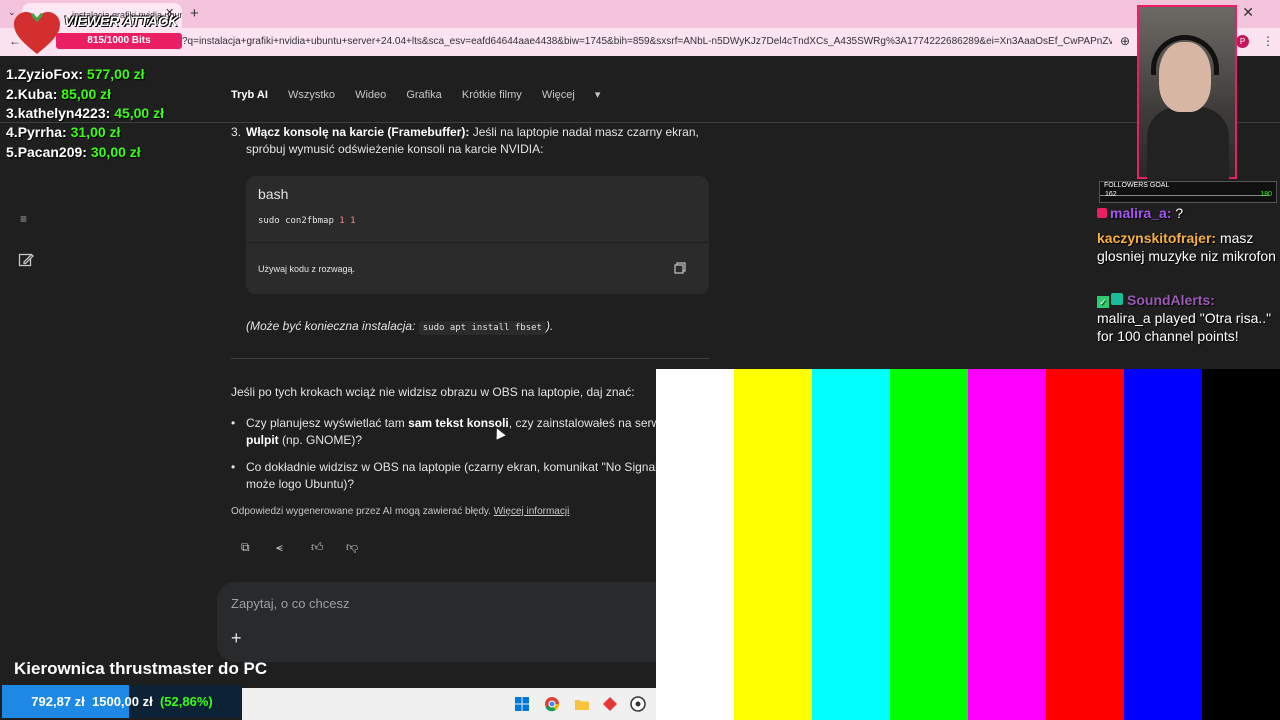 The image size is (1280, 720). Describe the element at coordinates (482, 328) in the screenshot. I see `inline-code: sudo apt install fbset` at that location.